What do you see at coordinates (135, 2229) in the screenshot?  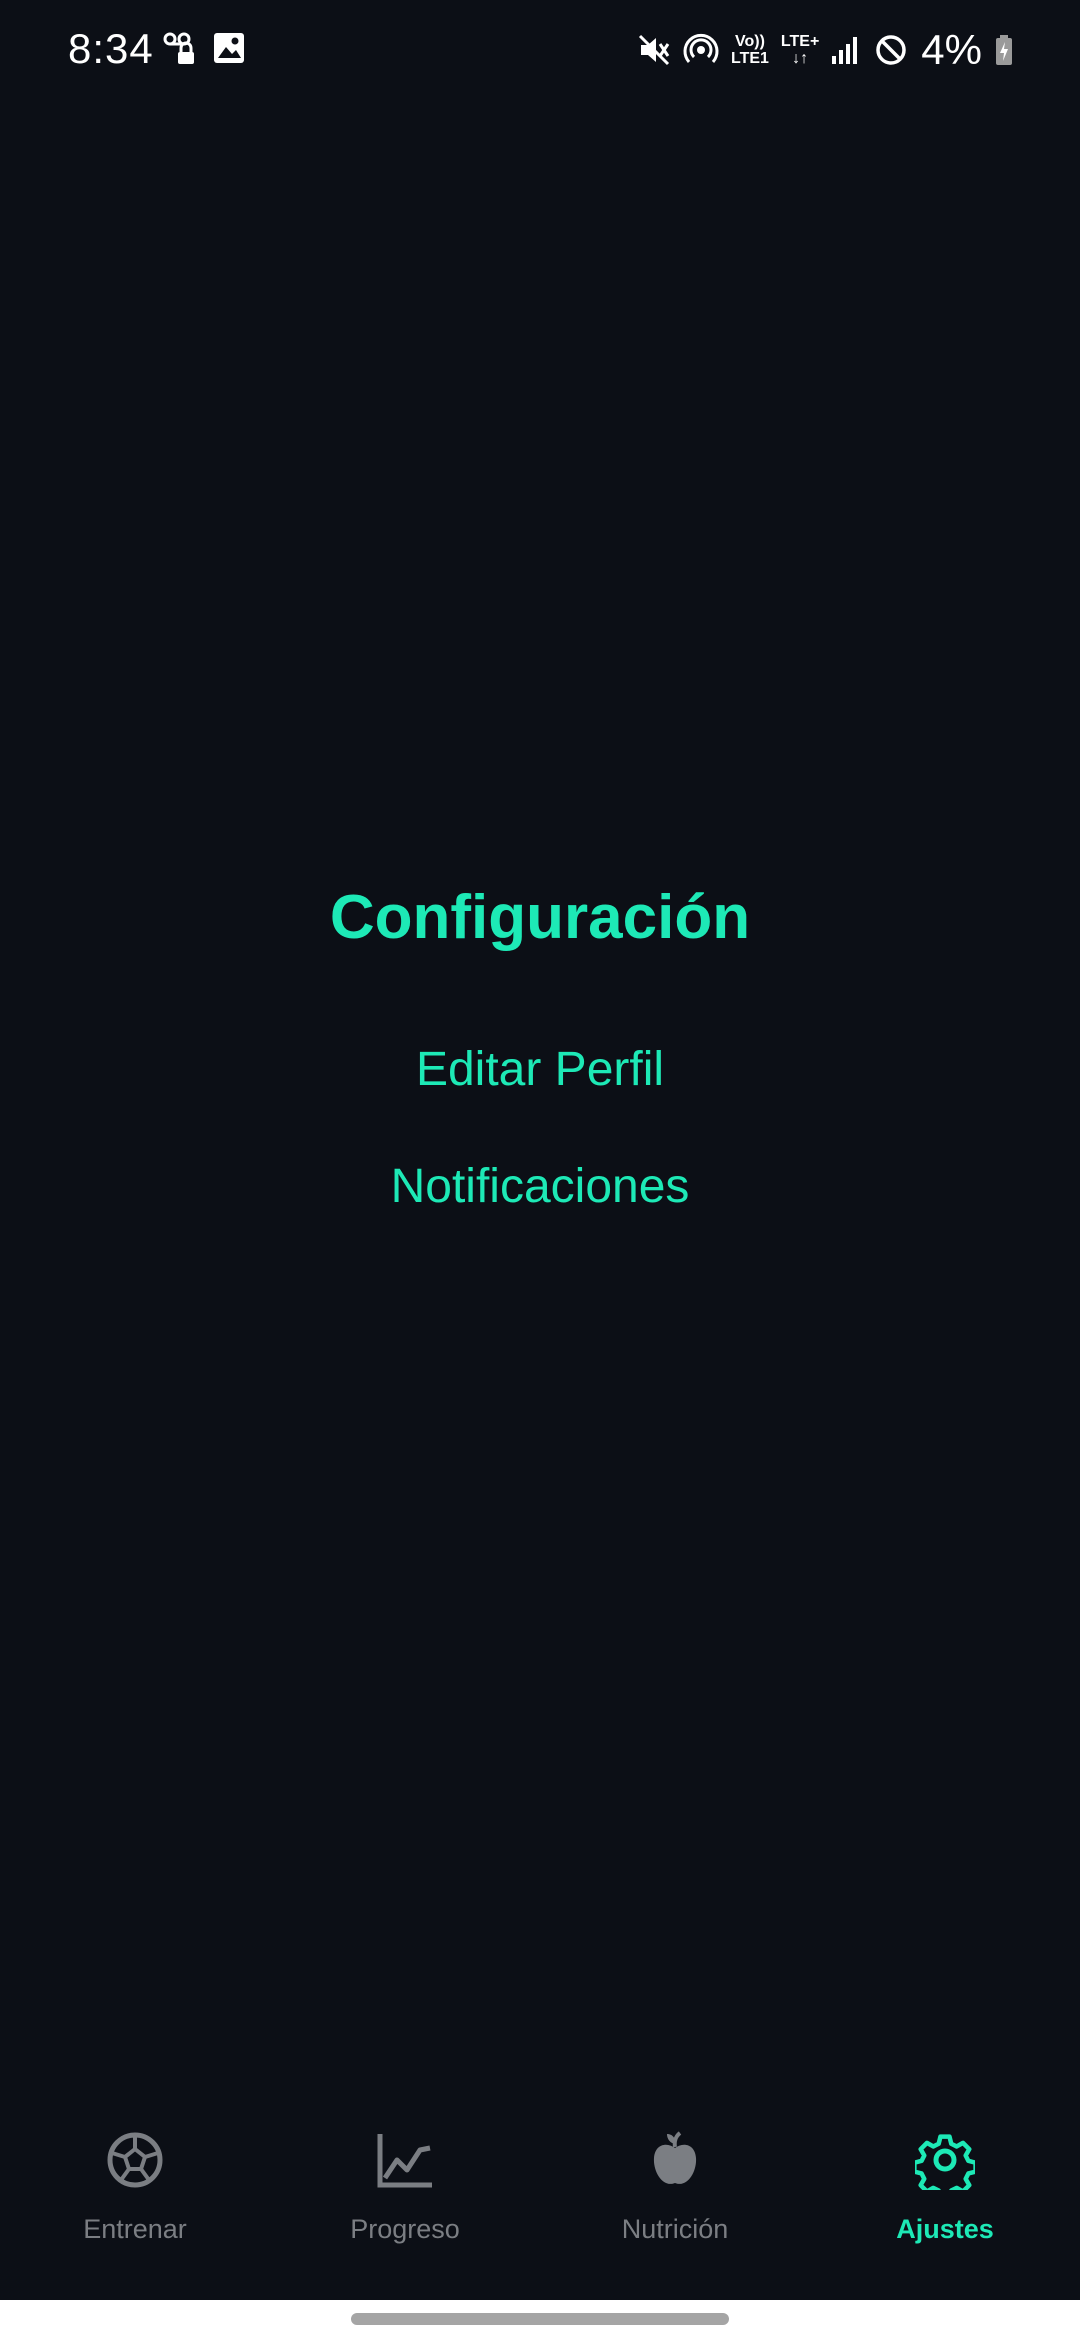 I see `nav-label-entrenar: Entrenar` at bounding box center [135, 2229].